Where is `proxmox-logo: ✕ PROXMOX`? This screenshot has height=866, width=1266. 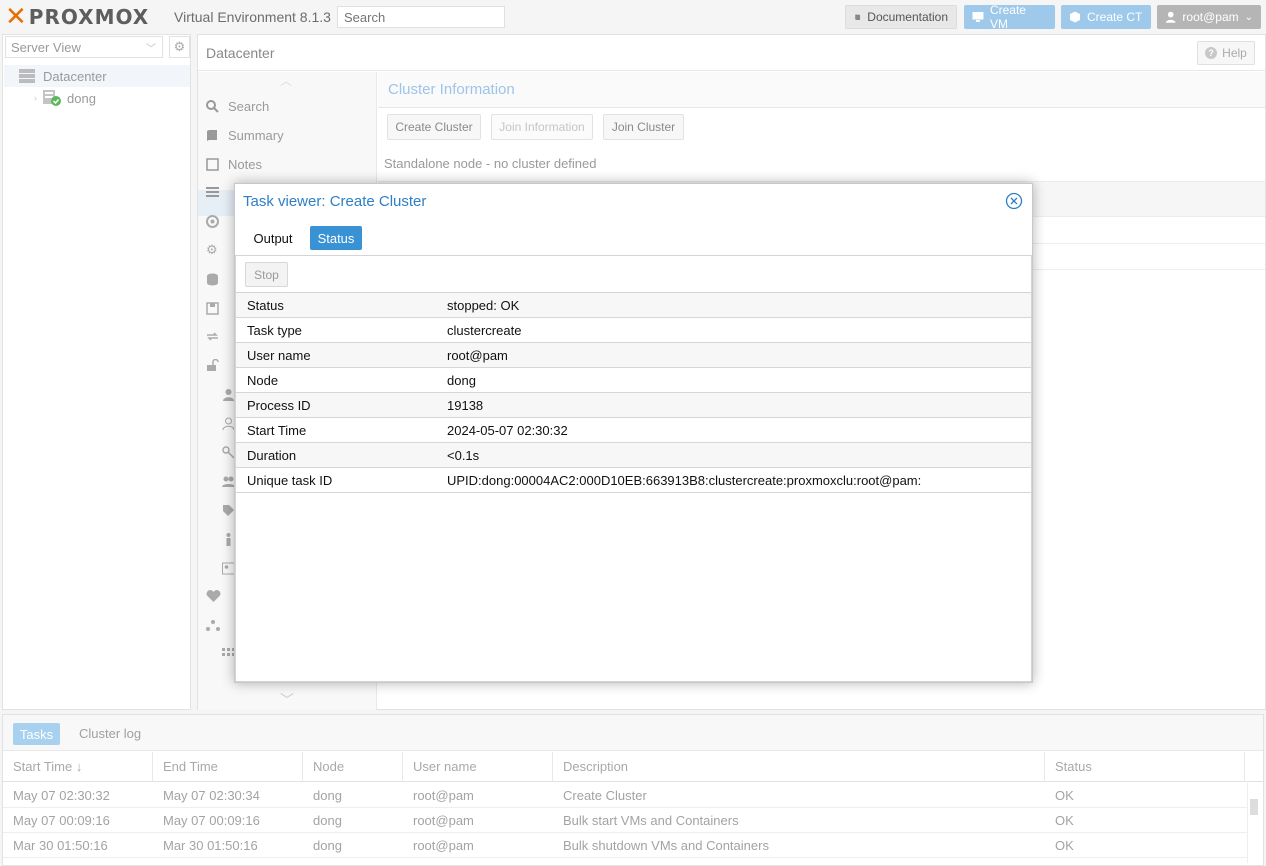 proxmox-logo: ✕ PROXMOX is located at coordinates (77, 17).